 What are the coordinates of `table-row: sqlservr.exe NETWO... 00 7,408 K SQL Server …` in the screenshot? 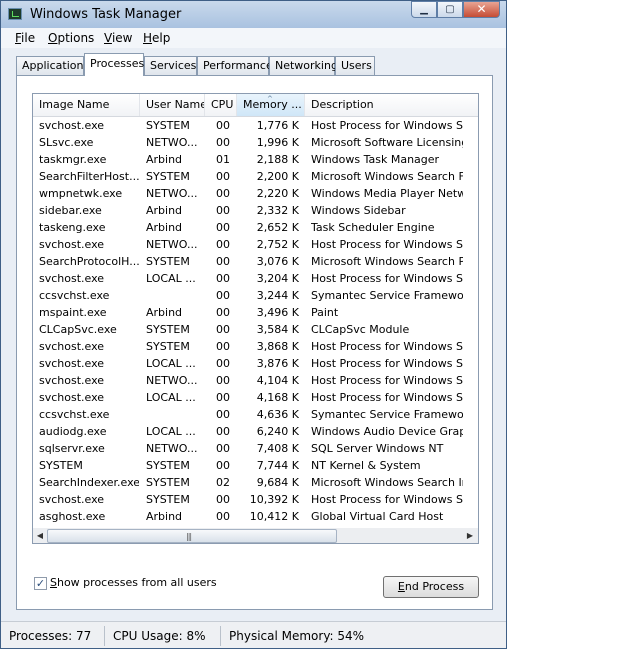 It's located at (248, 448).